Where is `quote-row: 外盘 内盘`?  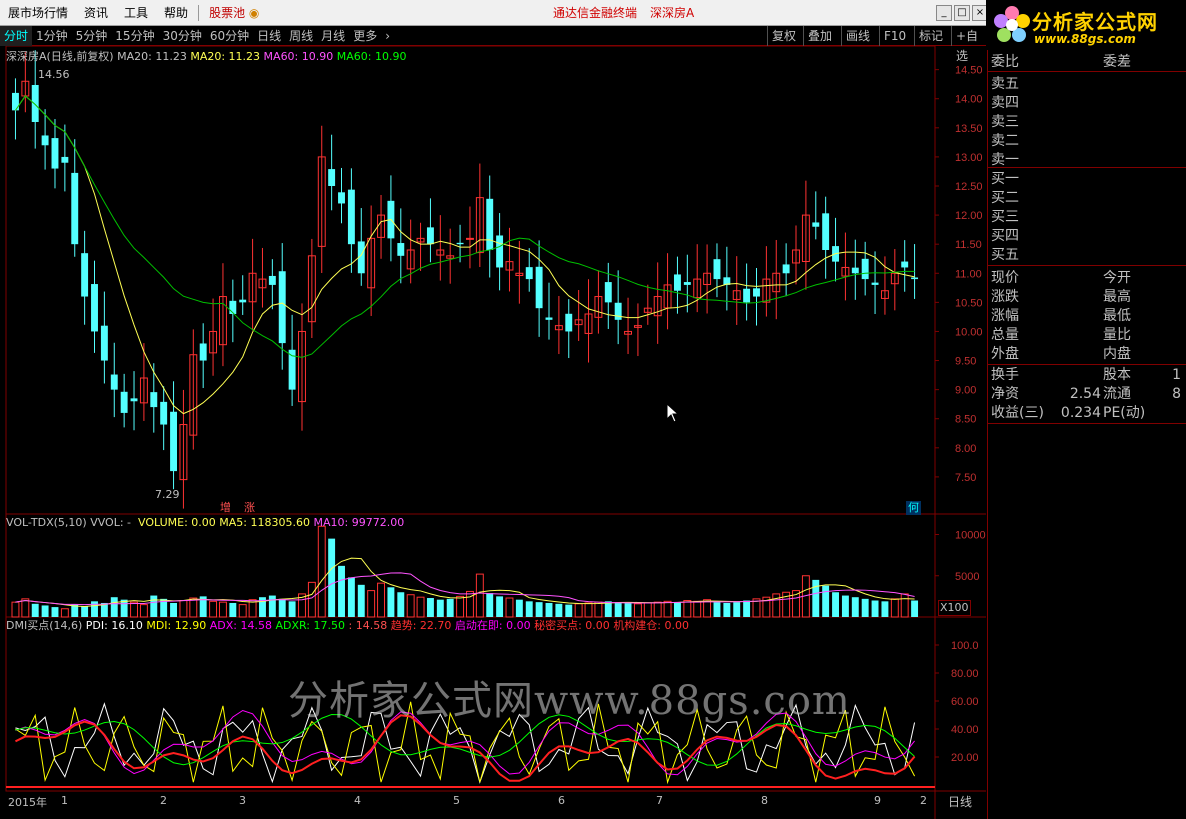
quote-row: 外盘 内盘 is located at coordinates (1086, 354).